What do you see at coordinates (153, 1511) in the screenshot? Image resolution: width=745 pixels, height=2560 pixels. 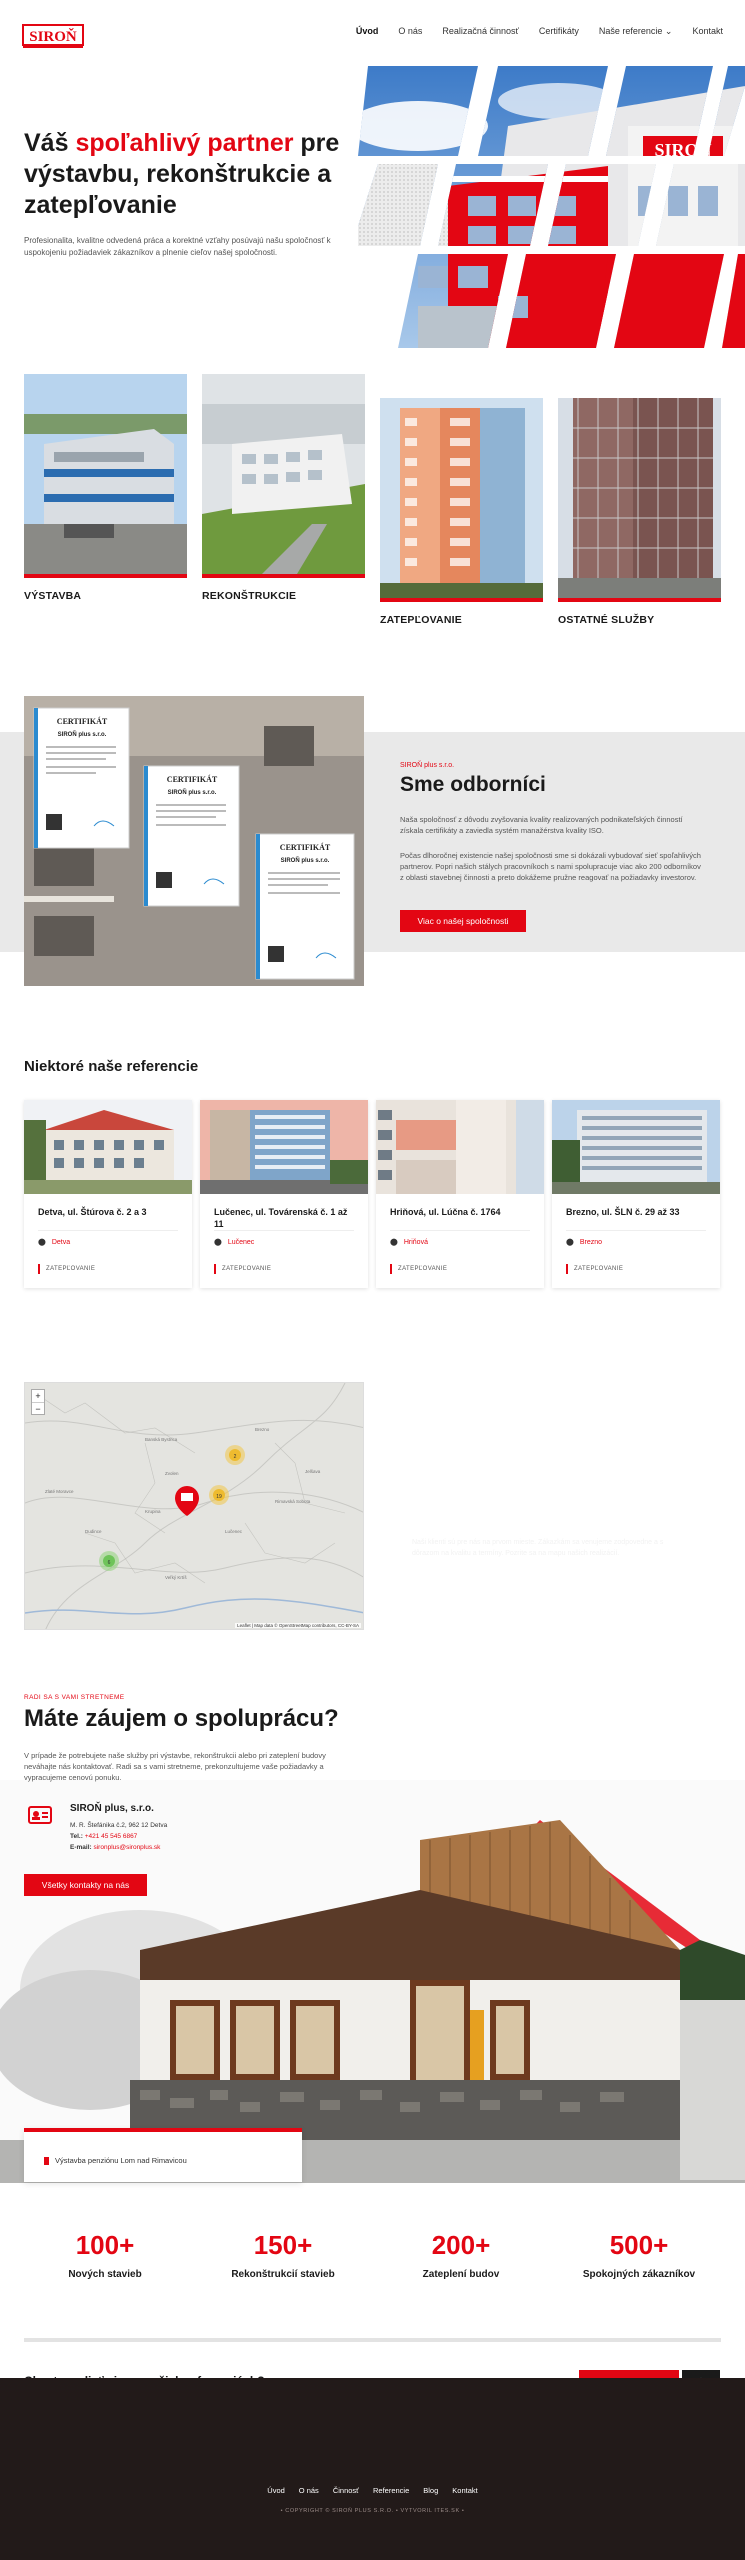 I see `svg-text: Krupina` at bounding box center [153, 1511].